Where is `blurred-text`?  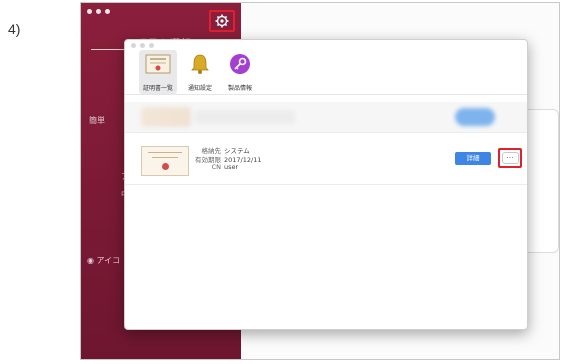 blurred-text is located at coordinates (245, 117).